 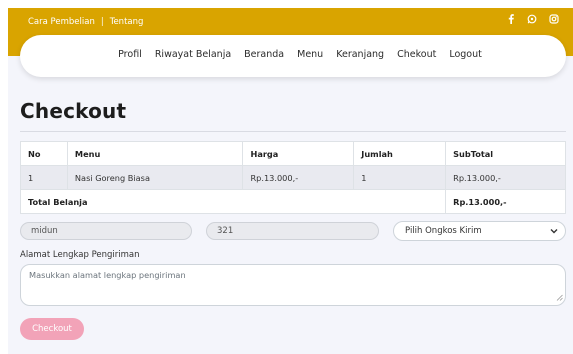 I want to click on name-input: midun, so click(x=106, y=231).